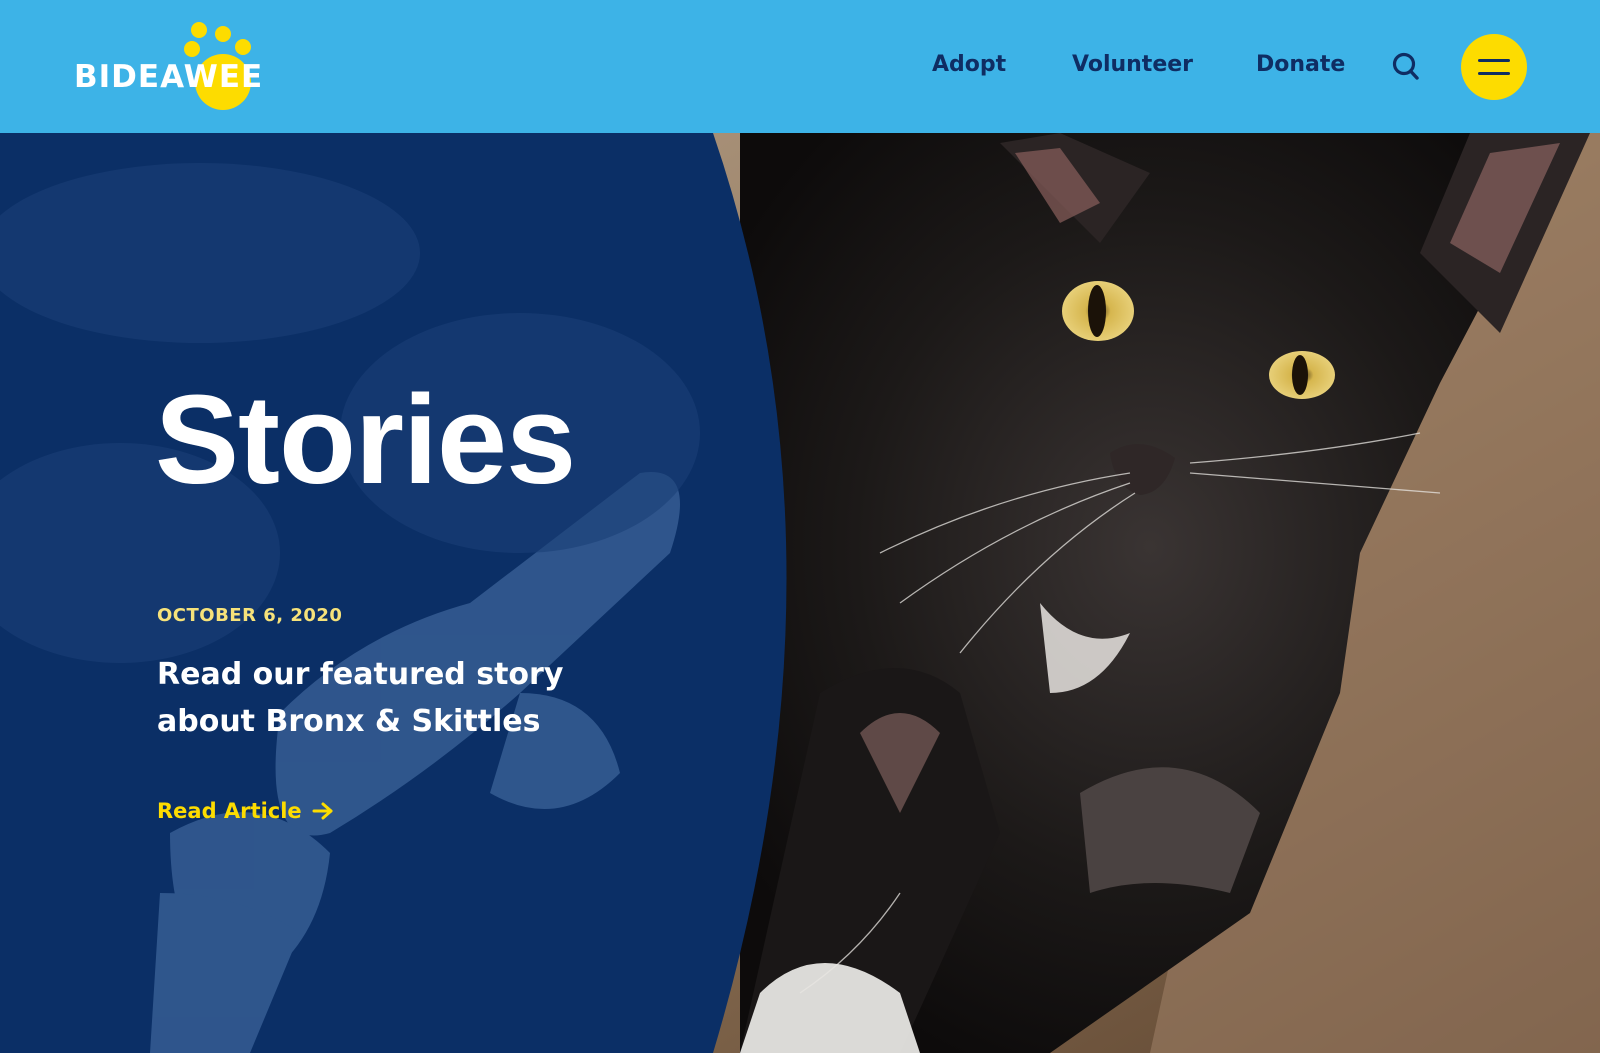 This screenshot has height=1053, width=1600. What do you see at coordinates (969, 65) in the screenshot?
I see `nav-adopt-link: Adopt` at bounding box center [969, 65].